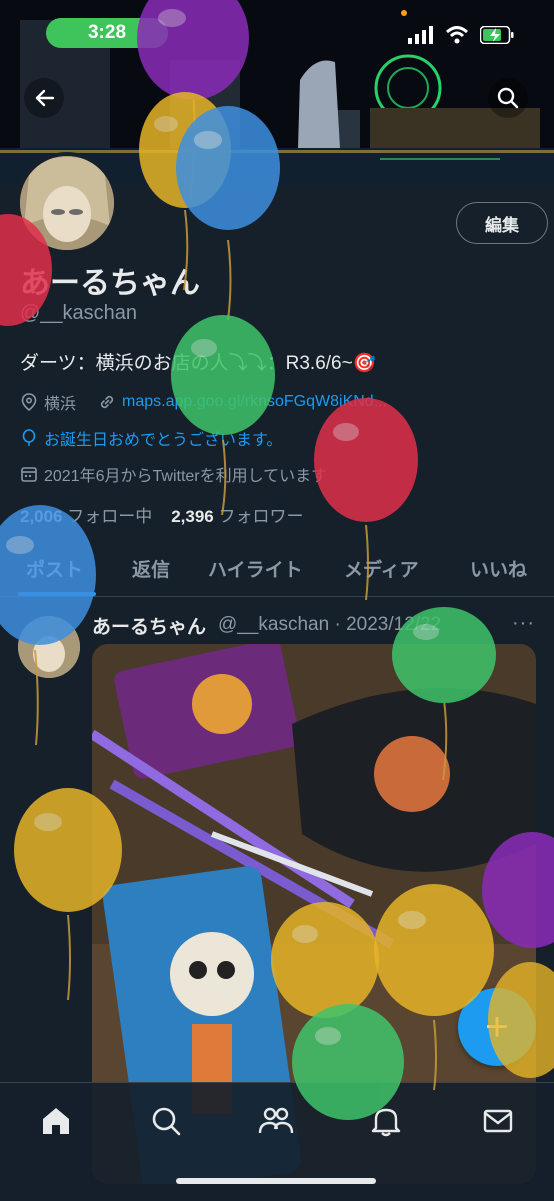  What do you see at coordinates (29, 402) in the screenshot?
I see `location-pin-icon` at bounding box center [29, 402].